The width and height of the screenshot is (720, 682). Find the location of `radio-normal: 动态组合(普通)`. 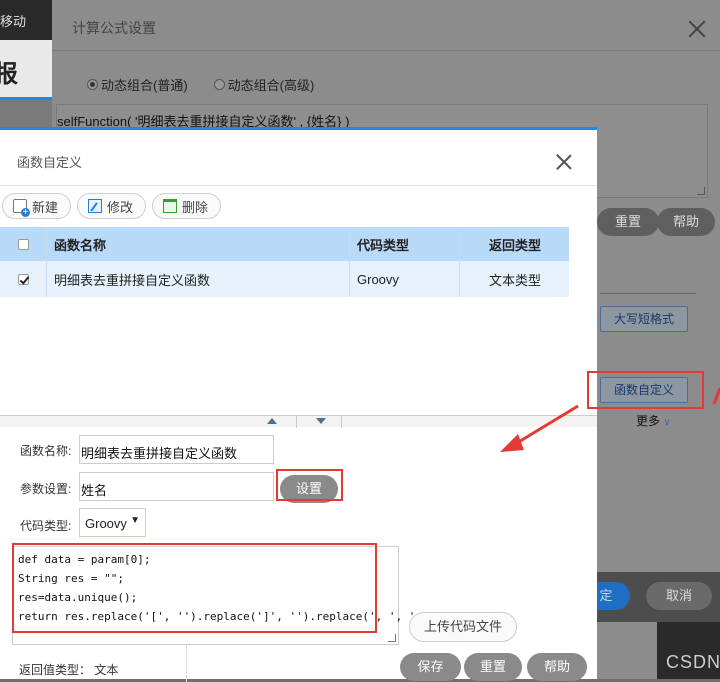

radio-normal: 动态组合(普通) is located at coordinates (137, 84).